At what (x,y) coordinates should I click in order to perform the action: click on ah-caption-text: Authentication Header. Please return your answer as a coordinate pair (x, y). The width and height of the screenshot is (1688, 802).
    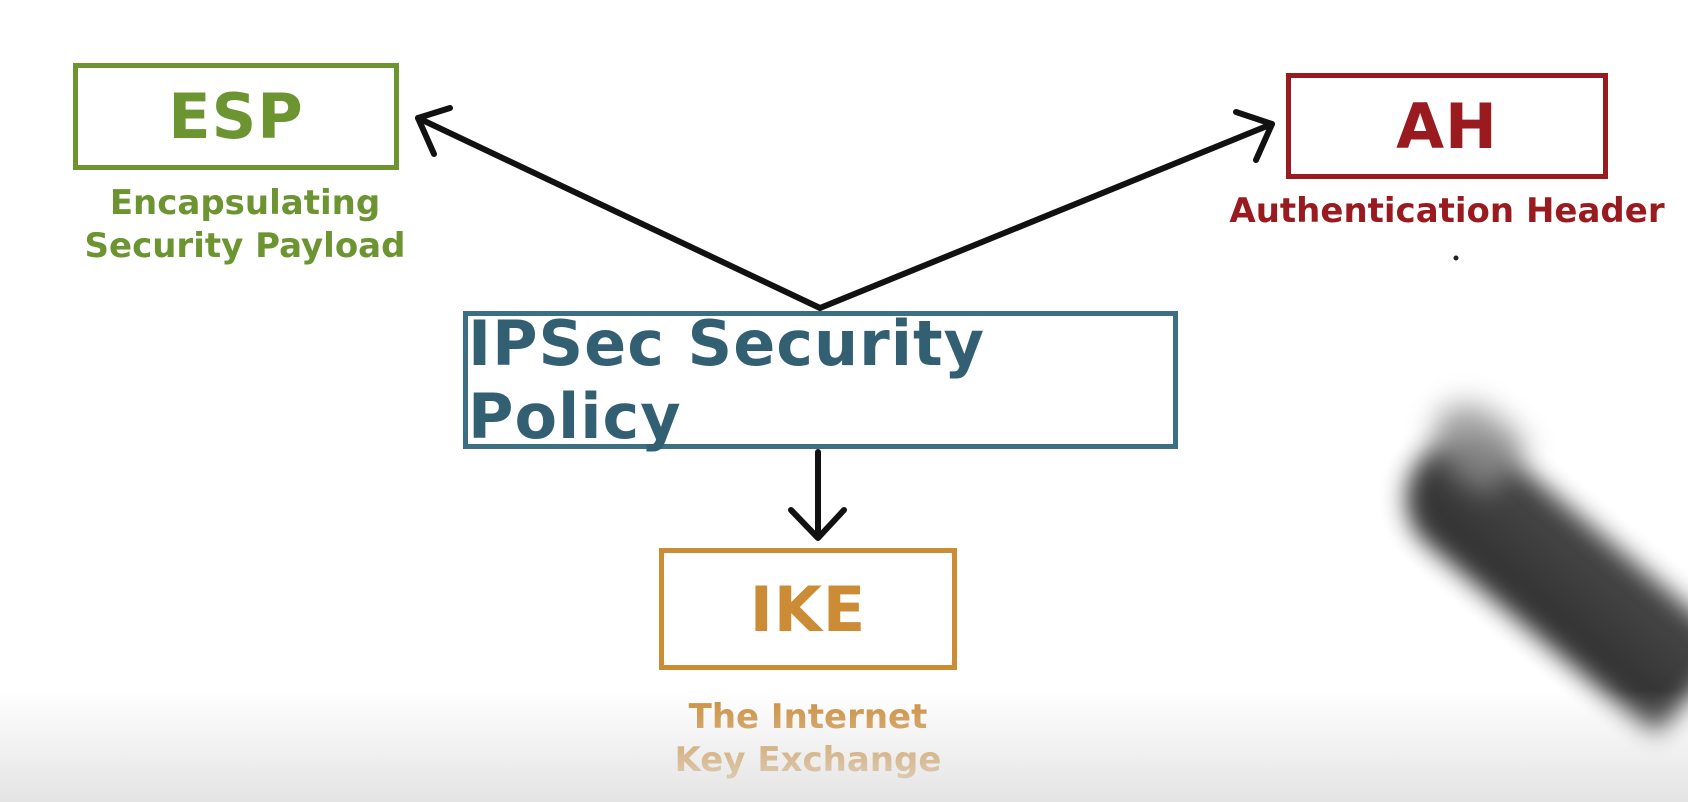
    Looking at the image, I should click on (1447, 211).